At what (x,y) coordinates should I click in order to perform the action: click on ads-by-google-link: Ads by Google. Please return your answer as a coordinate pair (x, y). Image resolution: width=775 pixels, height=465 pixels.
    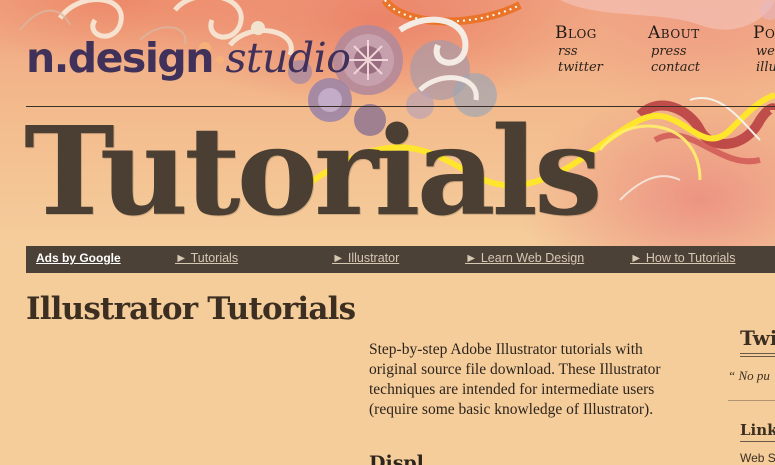
    Looking at the image, I should click on (78, 258).